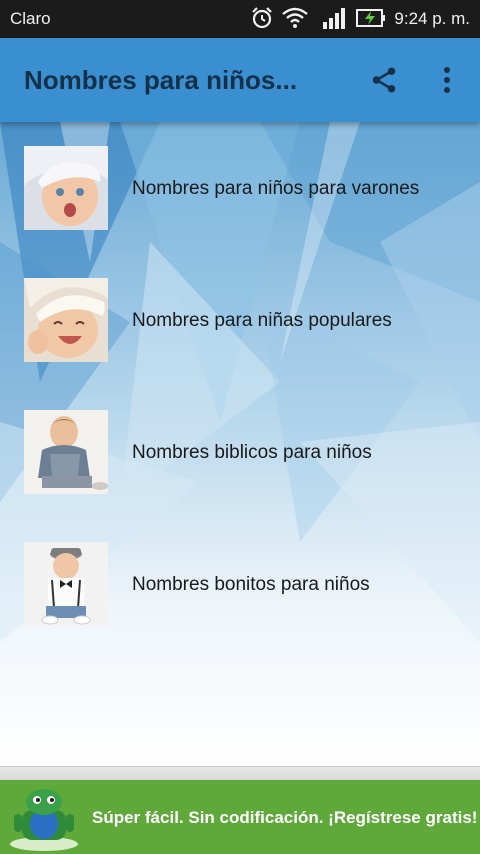 The height and width of the screenshot is (854, 480). I want to click on more-options-button, so click(447, 80).